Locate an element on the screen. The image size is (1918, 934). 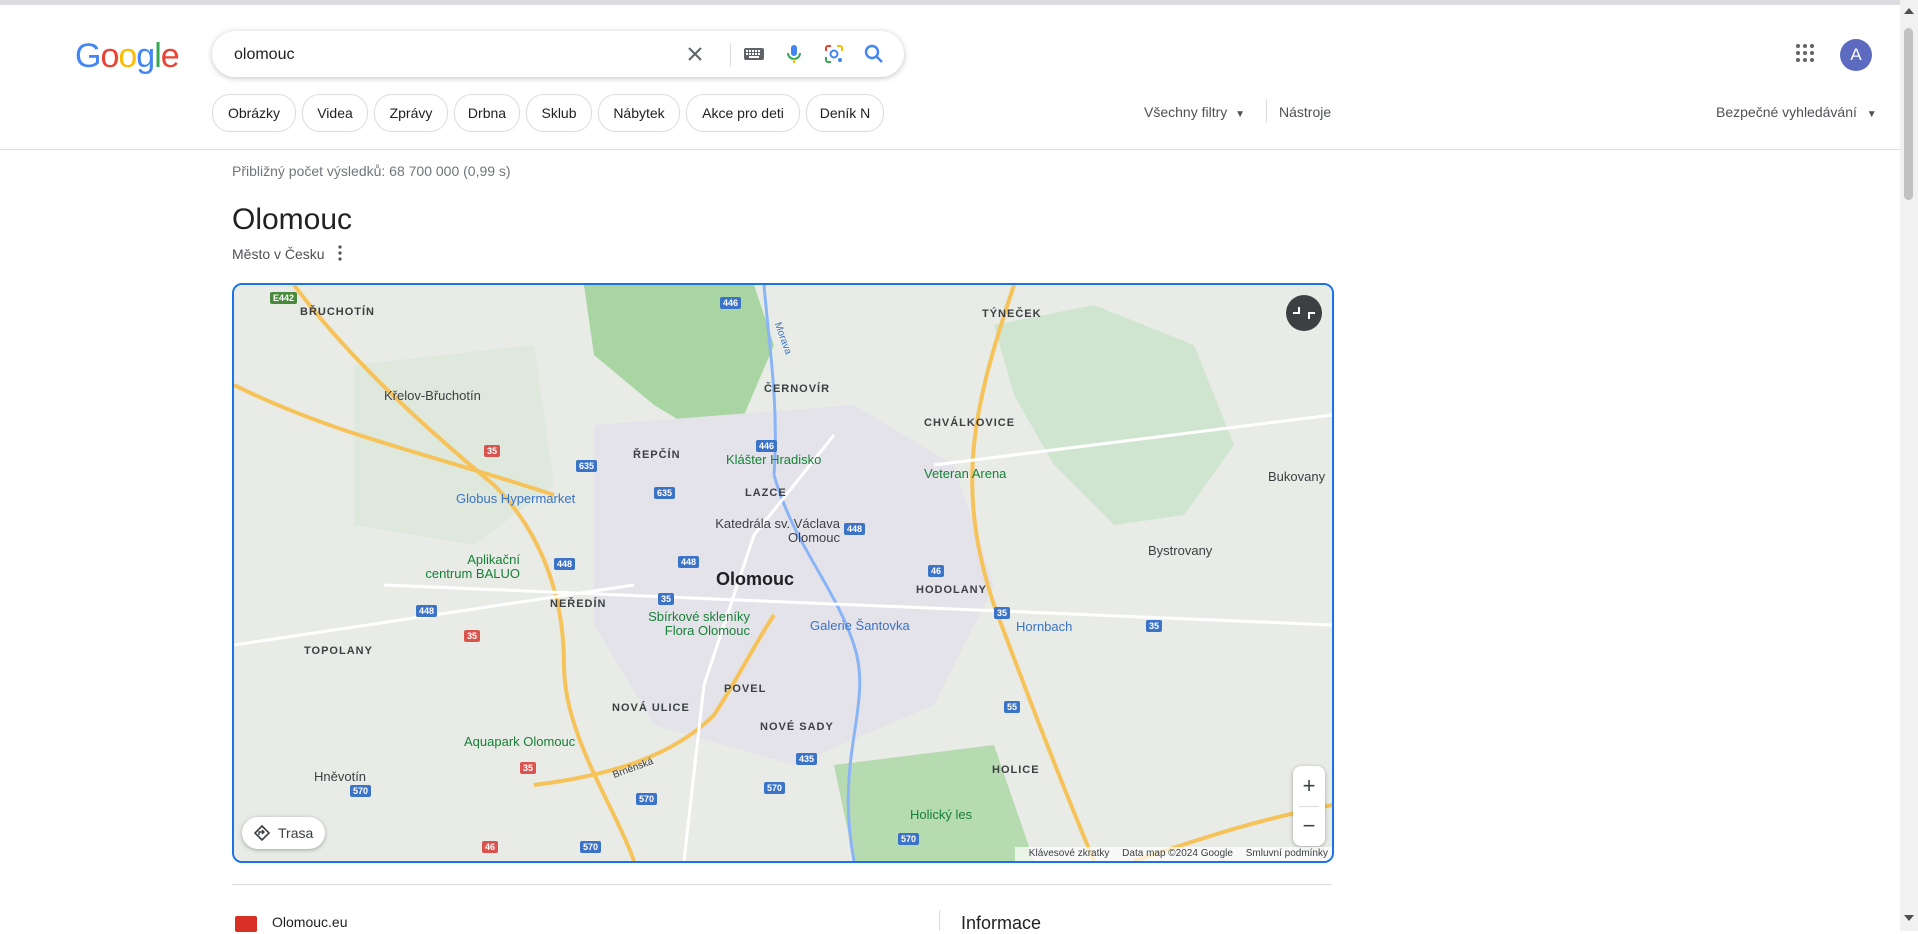
map-district-label: TÝNEČEK is located at coordinates (1012, 314).